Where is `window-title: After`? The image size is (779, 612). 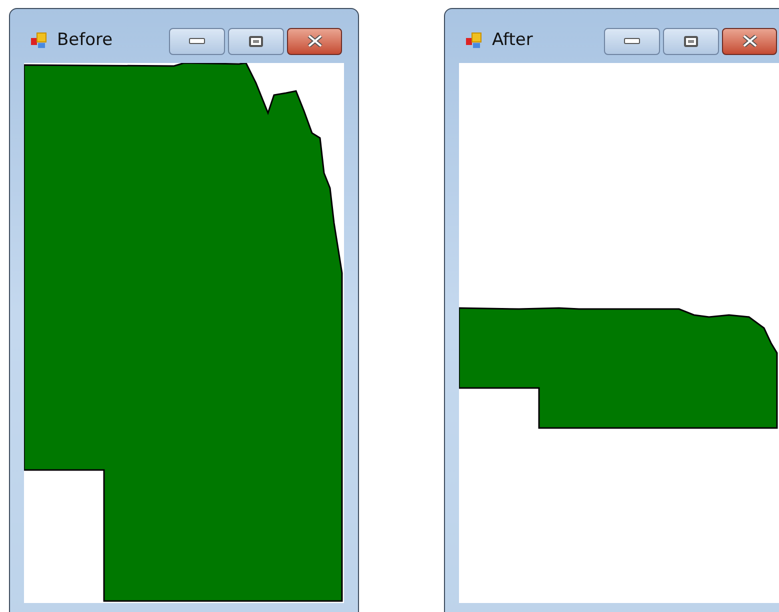
window-title: After is located at coordinates (512, 40).